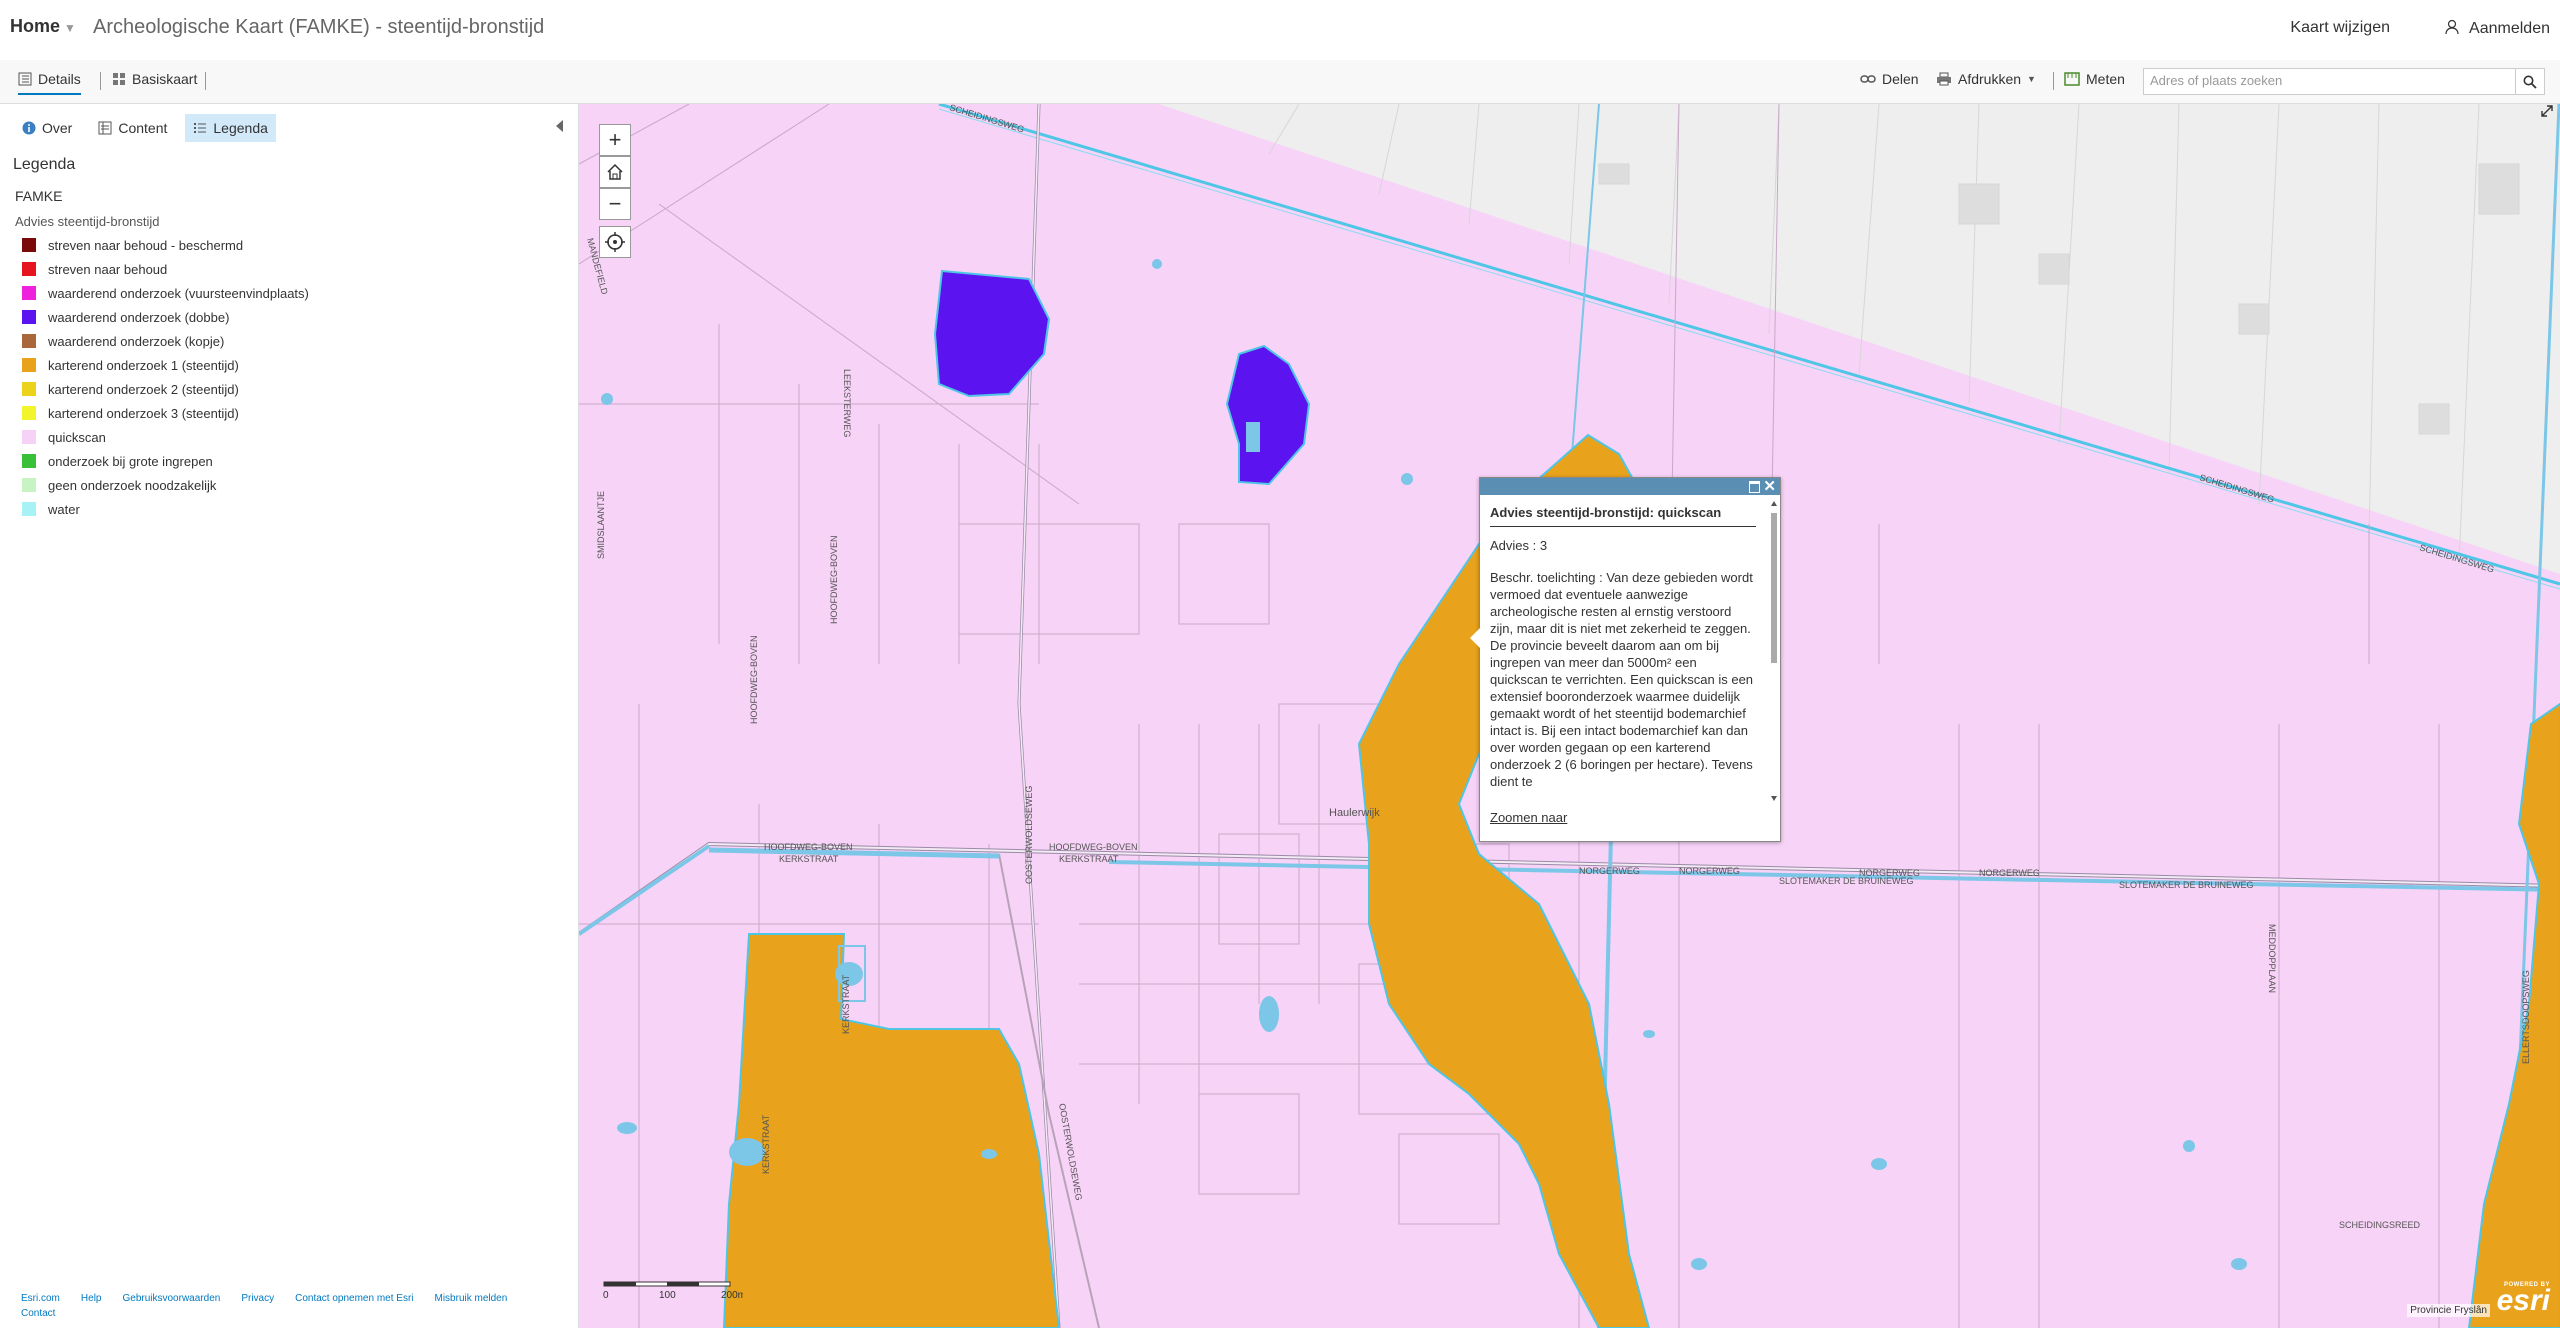 The image size is (2560, 1328). What do you see at coordinates (1754, 487) in the screenshot?
I see `maximize-icon` at bounding box center [1754, 487].